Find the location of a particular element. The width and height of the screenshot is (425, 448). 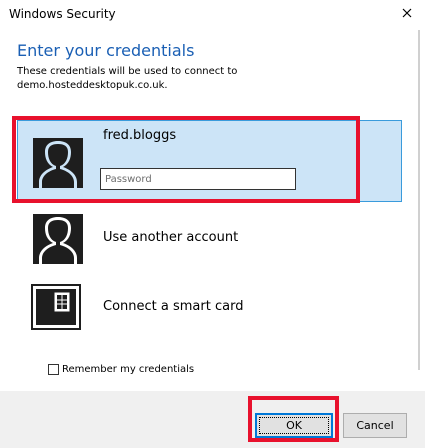

option-label-smart-card: Connect a smart card is located at coordinates (173, 306).